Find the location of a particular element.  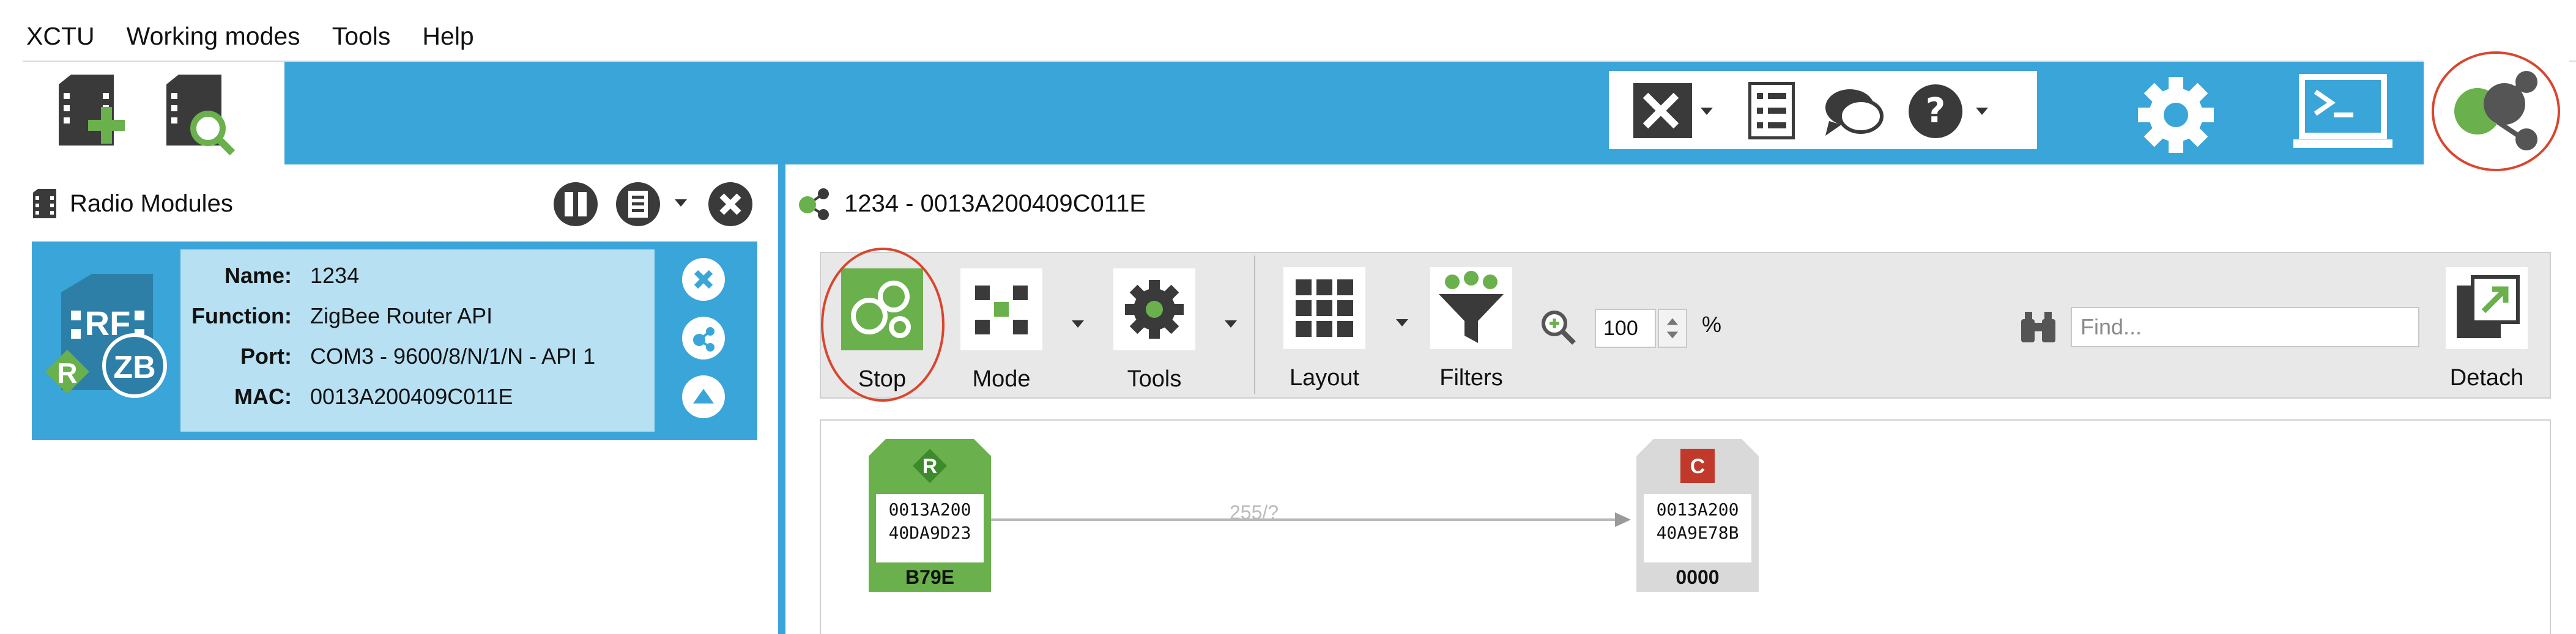

coordinator-short-address: 0000 is located at coordinates (1698, 577).